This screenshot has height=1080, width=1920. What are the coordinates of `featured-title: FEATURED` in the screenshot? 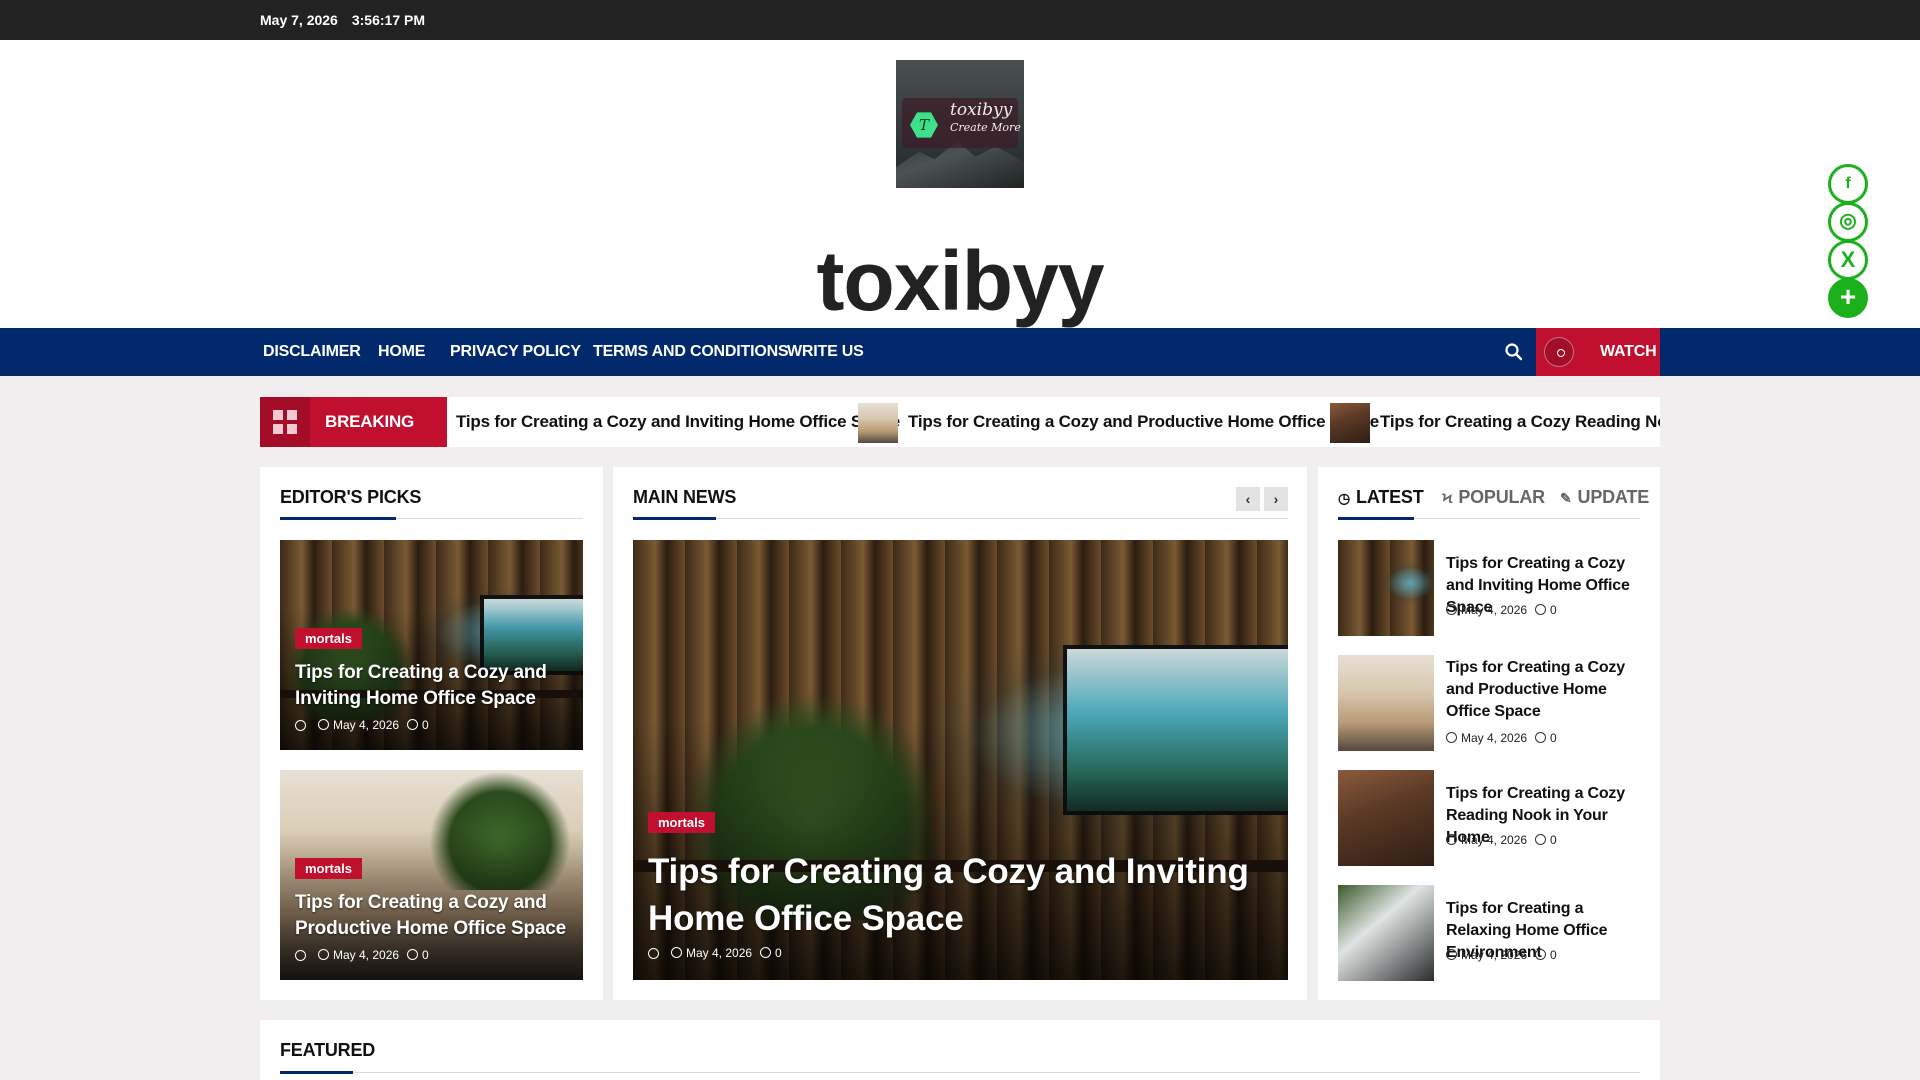 It's located at (328, 1050).